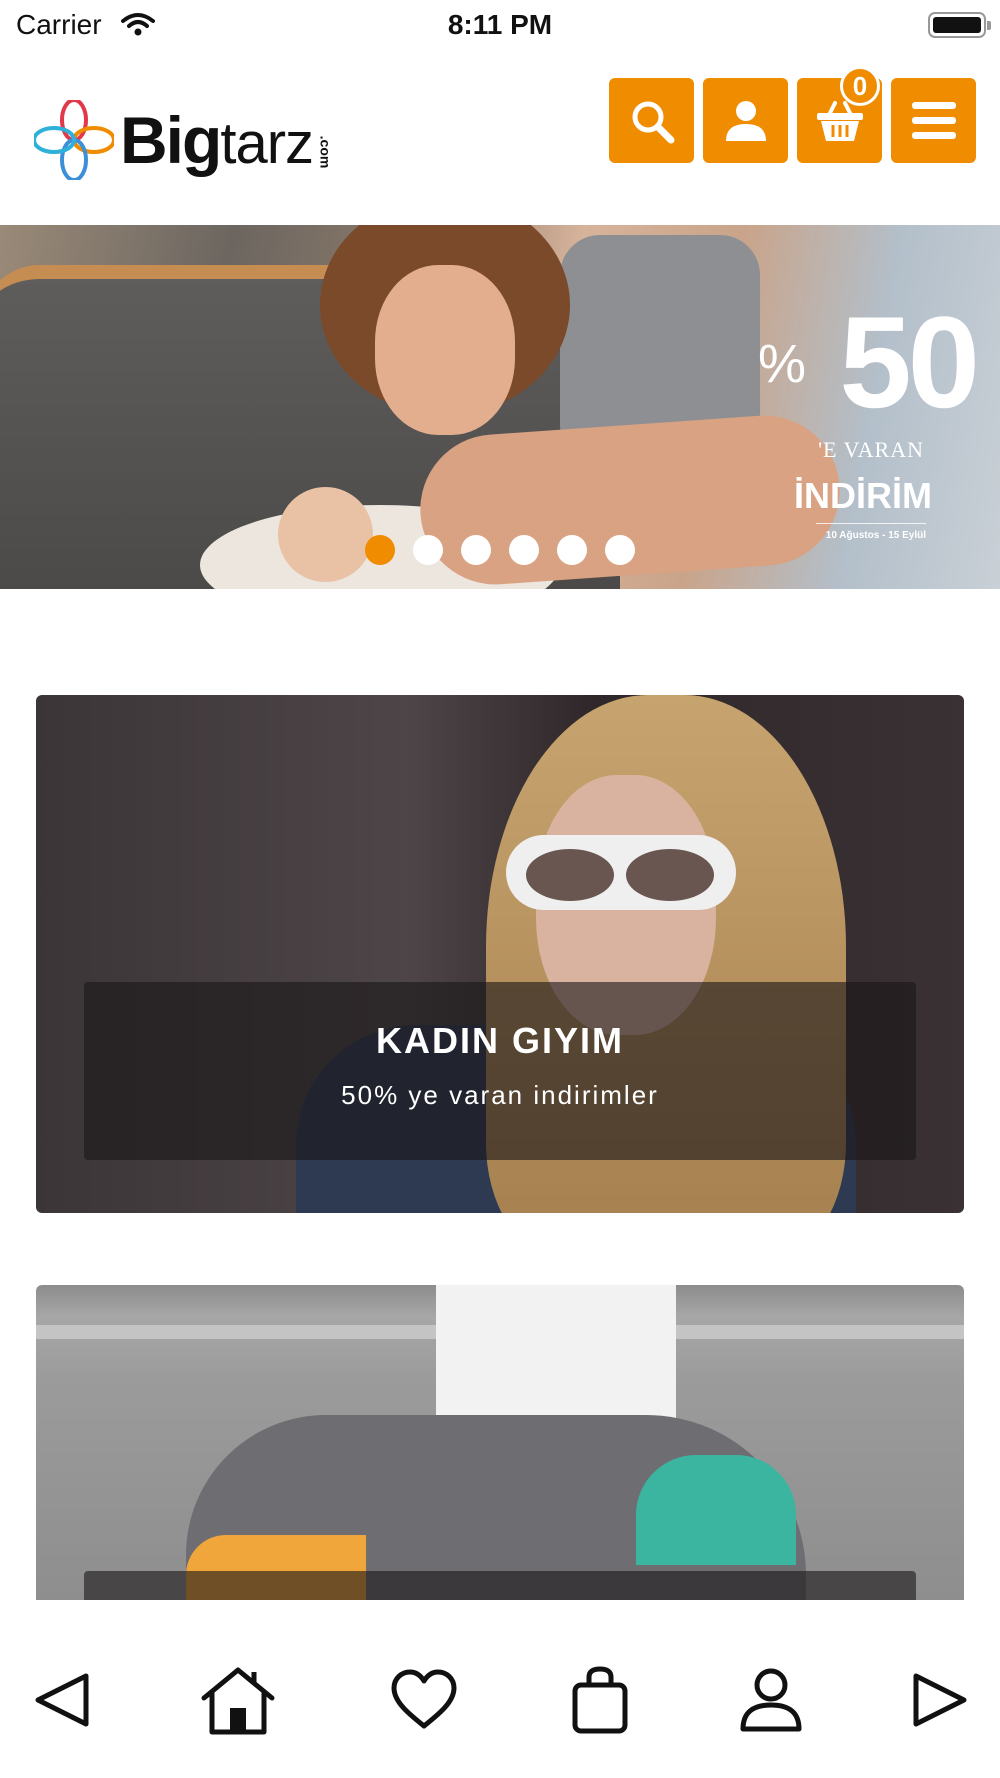  I want to click on nav-profile-button, so click(771, 1700).